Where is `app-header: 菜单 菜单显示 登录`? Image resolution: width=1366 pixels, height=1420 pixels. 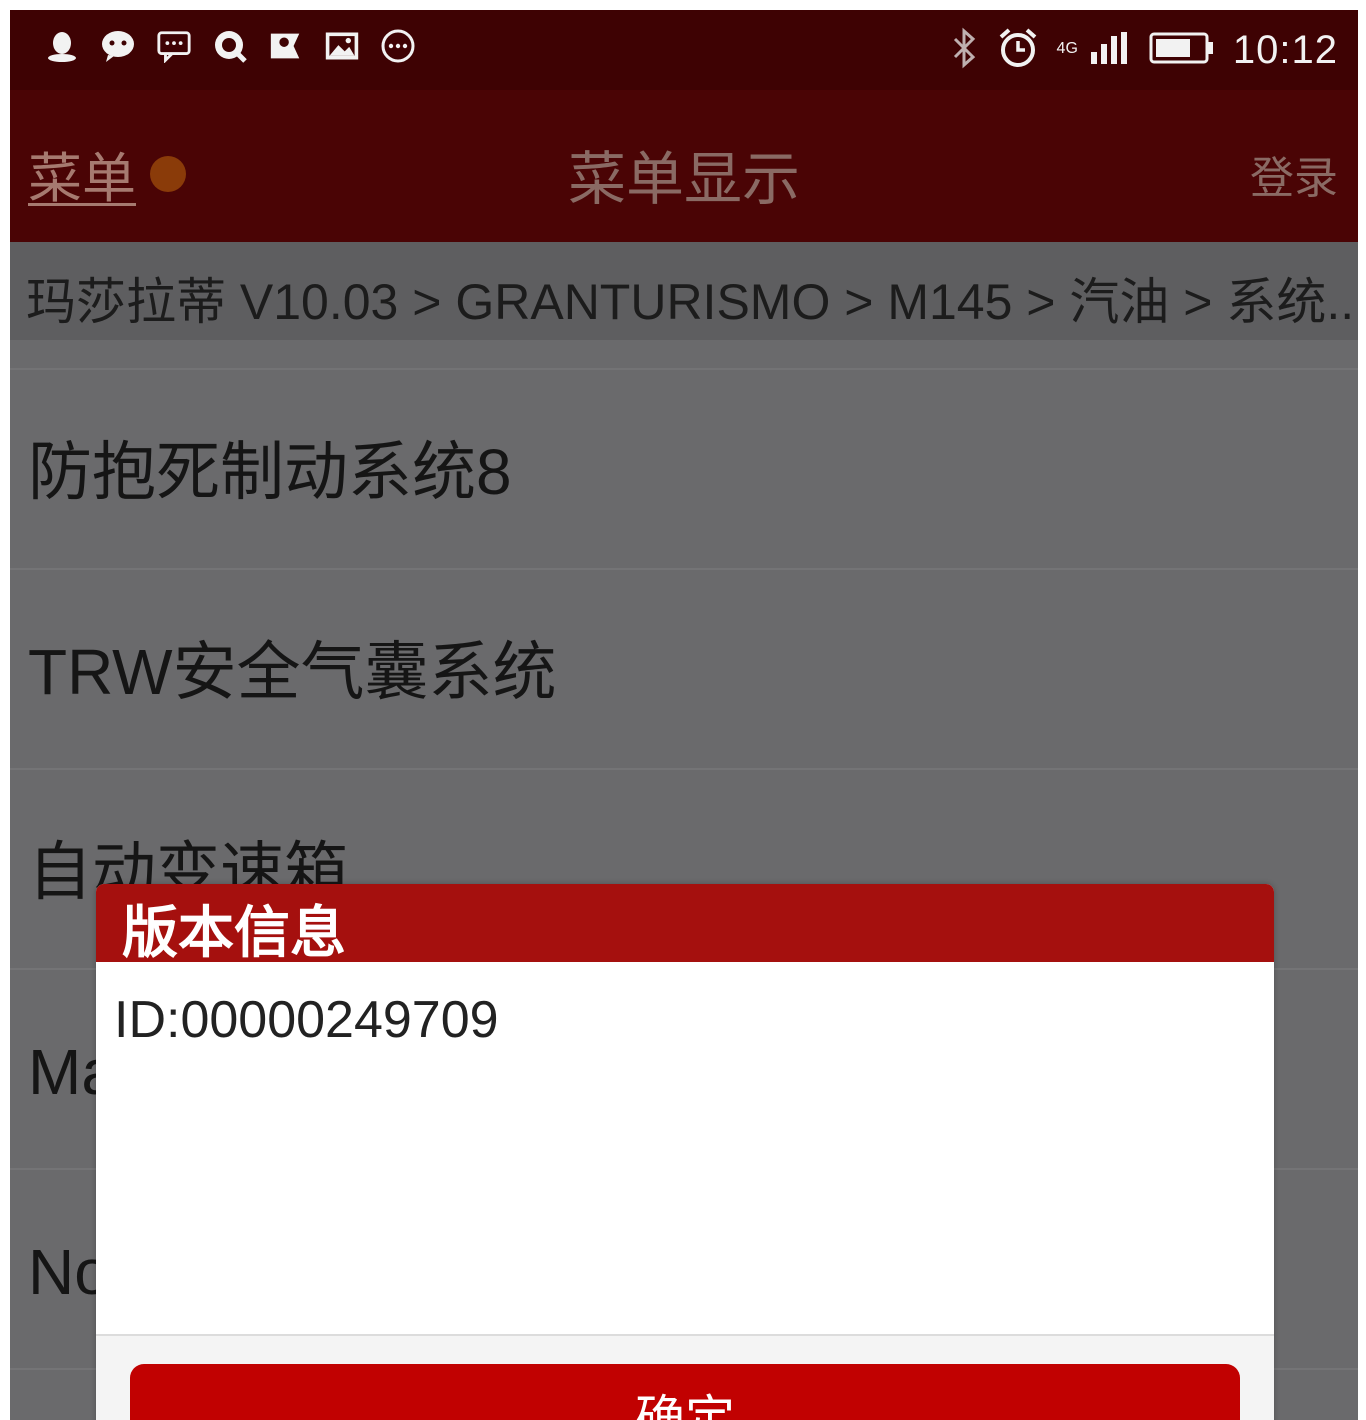 app-header: 菜单 菜单显示 登录 is located at coordinates (684, 166).